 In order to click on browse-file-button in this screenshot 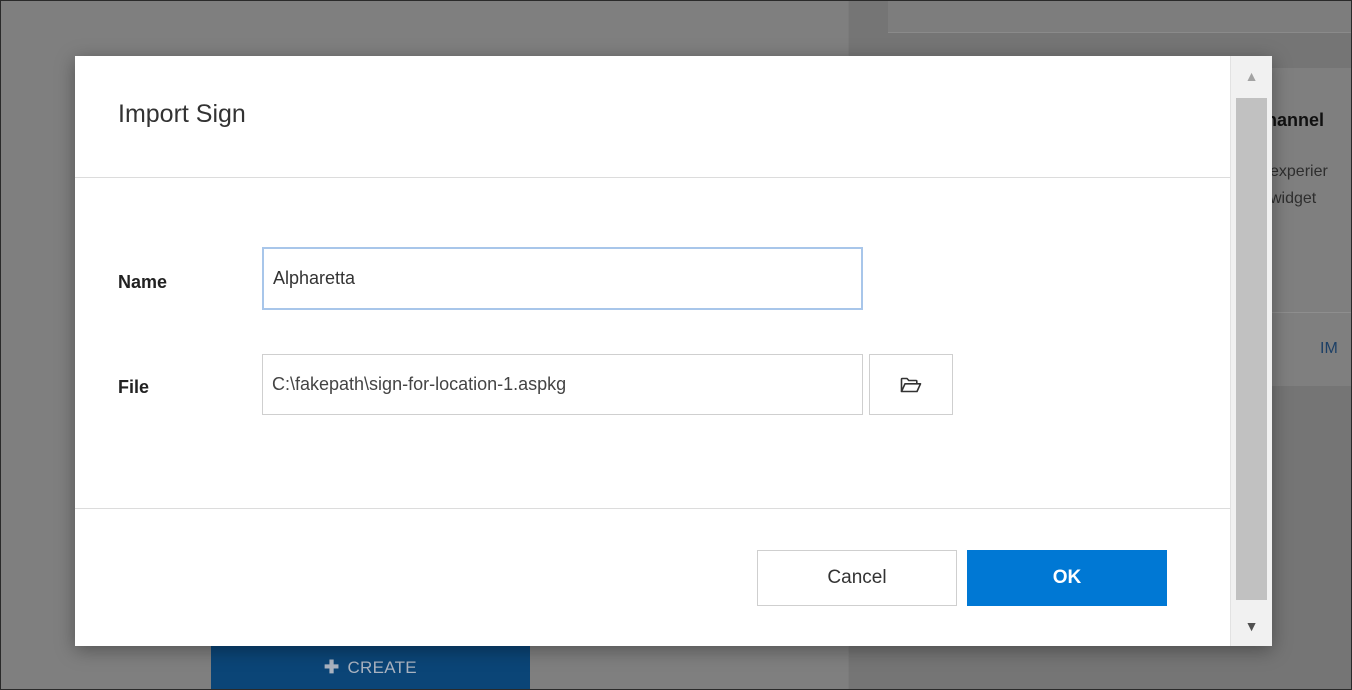, I will do `click(911, 384)`.